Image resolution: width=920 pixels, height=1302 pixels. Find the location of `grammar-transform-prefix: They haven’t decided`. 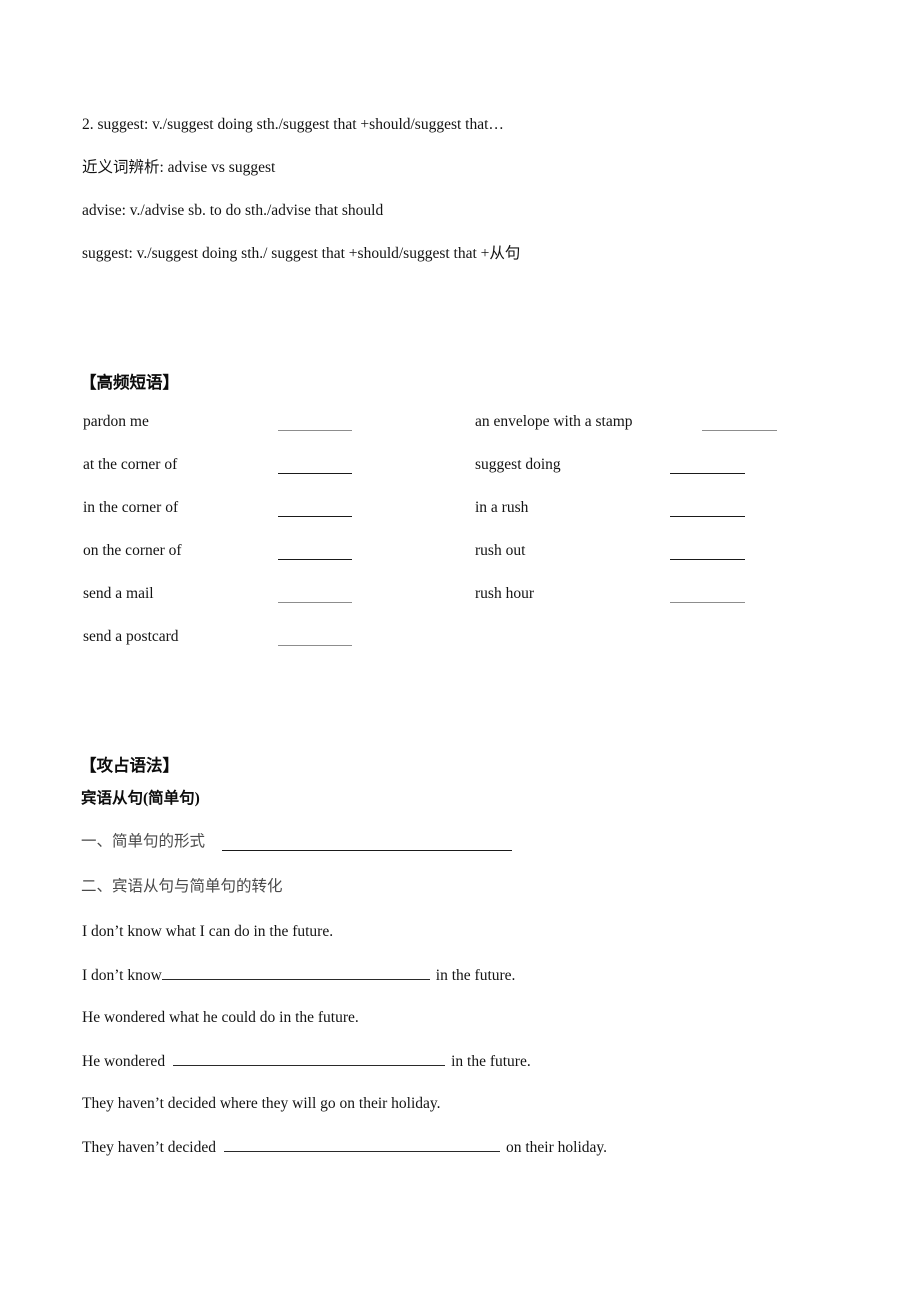

grammar-transform-prefix: They haven’t decided is located at coordinates (149, 1147).